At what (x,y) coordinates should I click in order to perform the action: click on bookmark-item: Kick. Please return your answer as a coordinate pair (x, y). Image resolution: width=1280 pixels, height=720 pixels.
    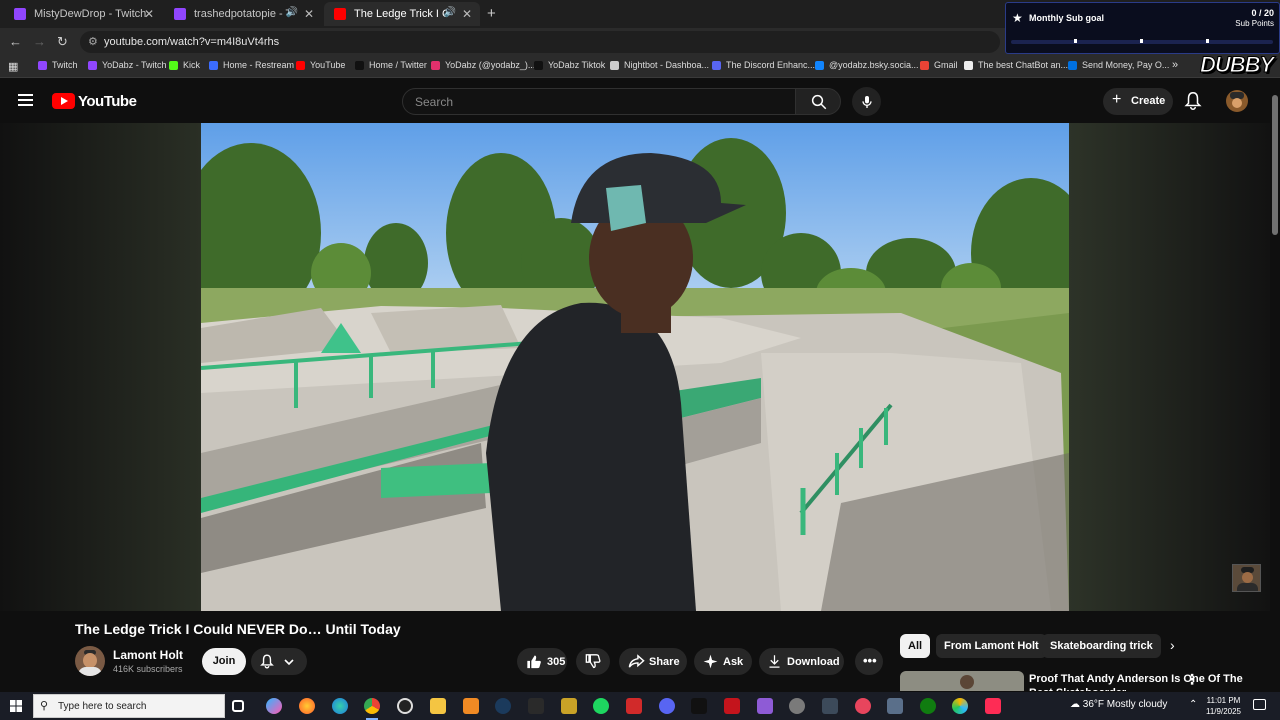
    Looking at the image, I should click on (184, 65).